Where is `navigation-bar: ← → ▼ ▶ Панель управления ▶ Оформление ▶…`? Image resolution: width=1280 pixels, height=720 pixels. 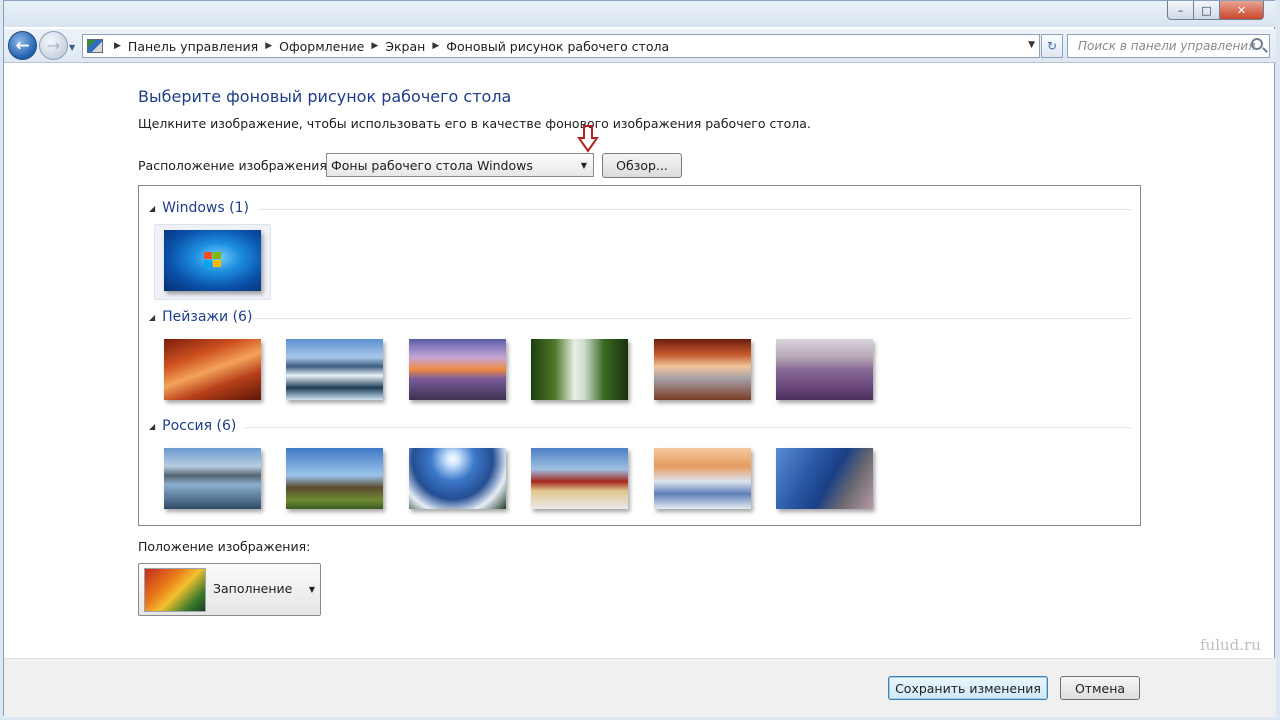 navigation-bar: ← → ▼ ▶ Панель управления ▶ Оформление ▶… is located at coordinates (640, 46).